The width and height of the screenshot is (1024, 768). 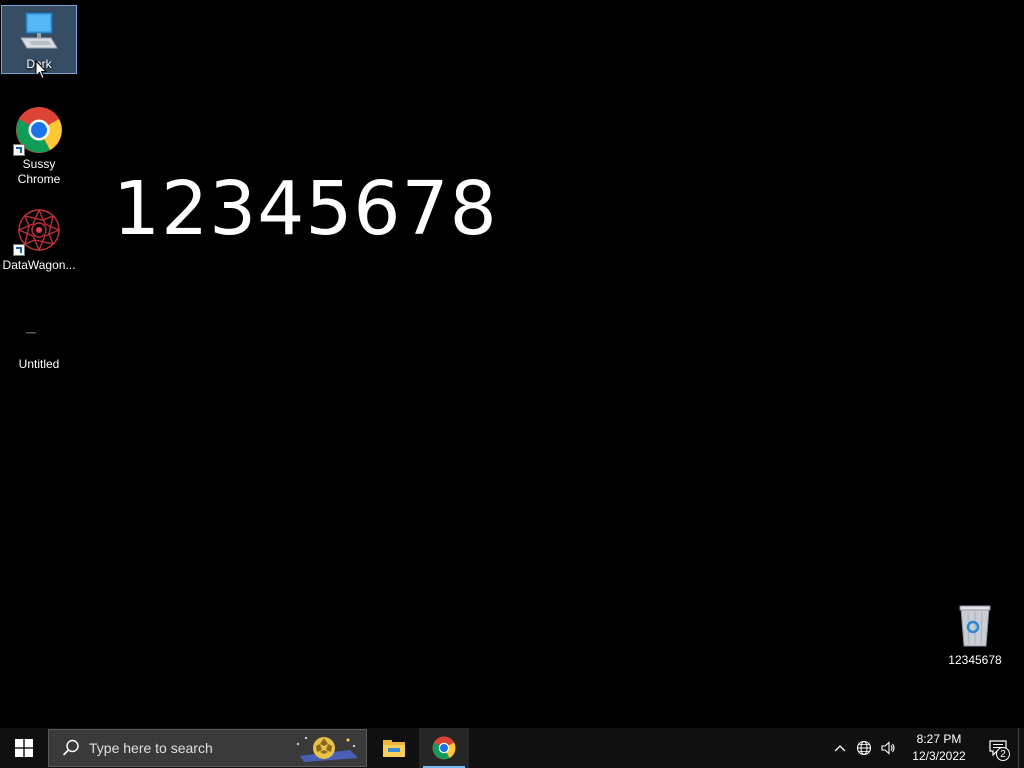 What do you see at coordinates (179, 748) in the screenshot?
I see `search-input` at bounding box center [179, 748].